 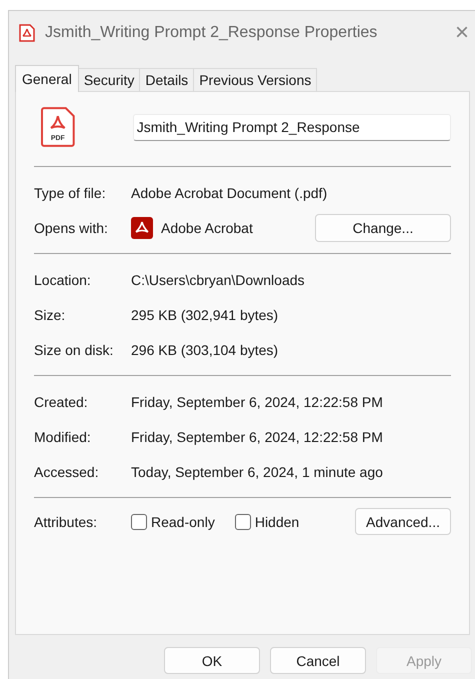 What do you see at coordinates (267, 522) in the screenshot?
I see `checkbox: Hidden` at bounding box center [267, 522].